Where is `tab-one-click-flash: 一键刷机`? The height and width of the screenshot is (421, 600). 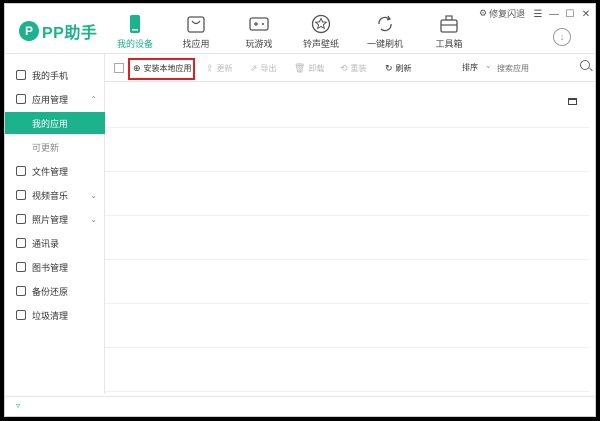 tab-one-click-flash: 一键刷机 is located at coordinates (385, 31).